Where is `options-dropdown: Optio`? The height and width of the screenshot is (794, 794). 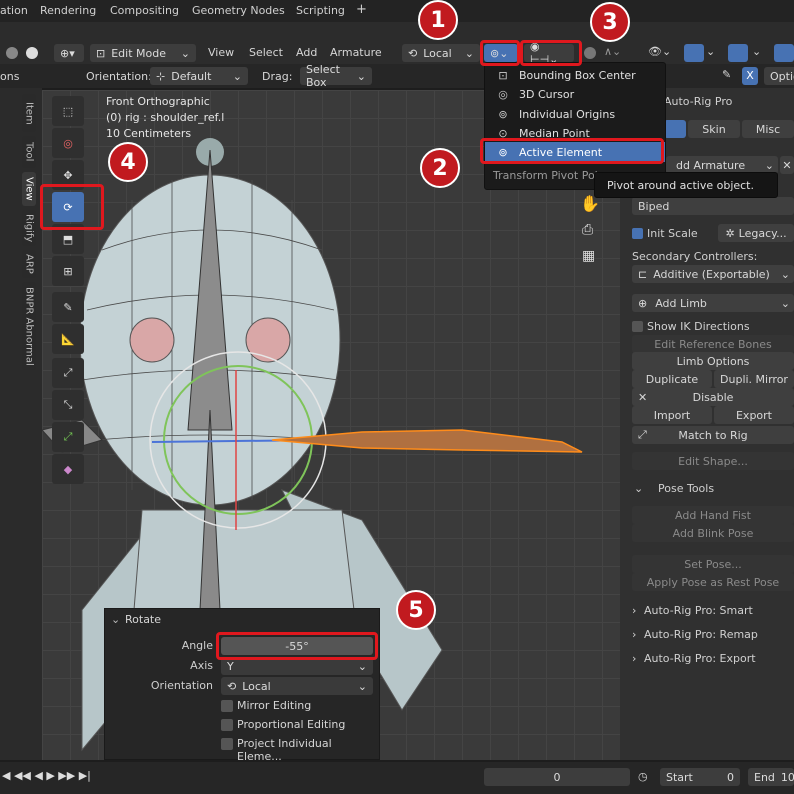 options-dropdown: Optio is located at coordinates (779, 76).